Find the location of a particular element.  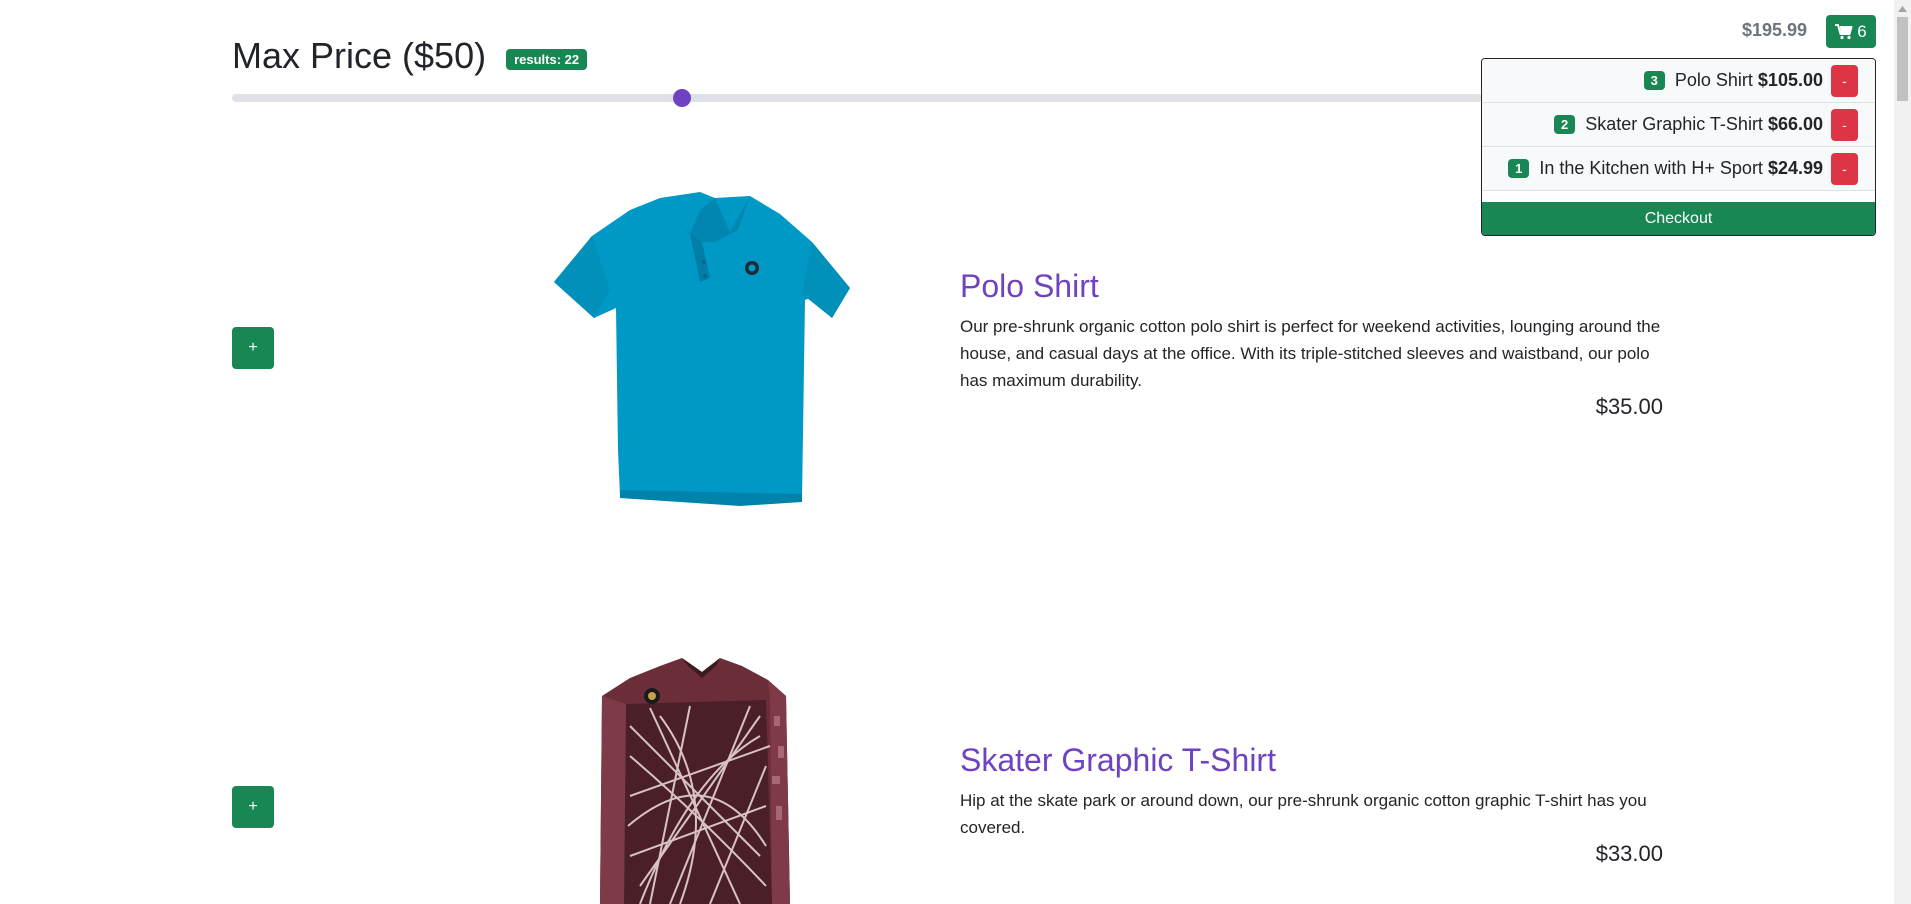

product-price: $35.00 is located at coordinates (1629, 406).